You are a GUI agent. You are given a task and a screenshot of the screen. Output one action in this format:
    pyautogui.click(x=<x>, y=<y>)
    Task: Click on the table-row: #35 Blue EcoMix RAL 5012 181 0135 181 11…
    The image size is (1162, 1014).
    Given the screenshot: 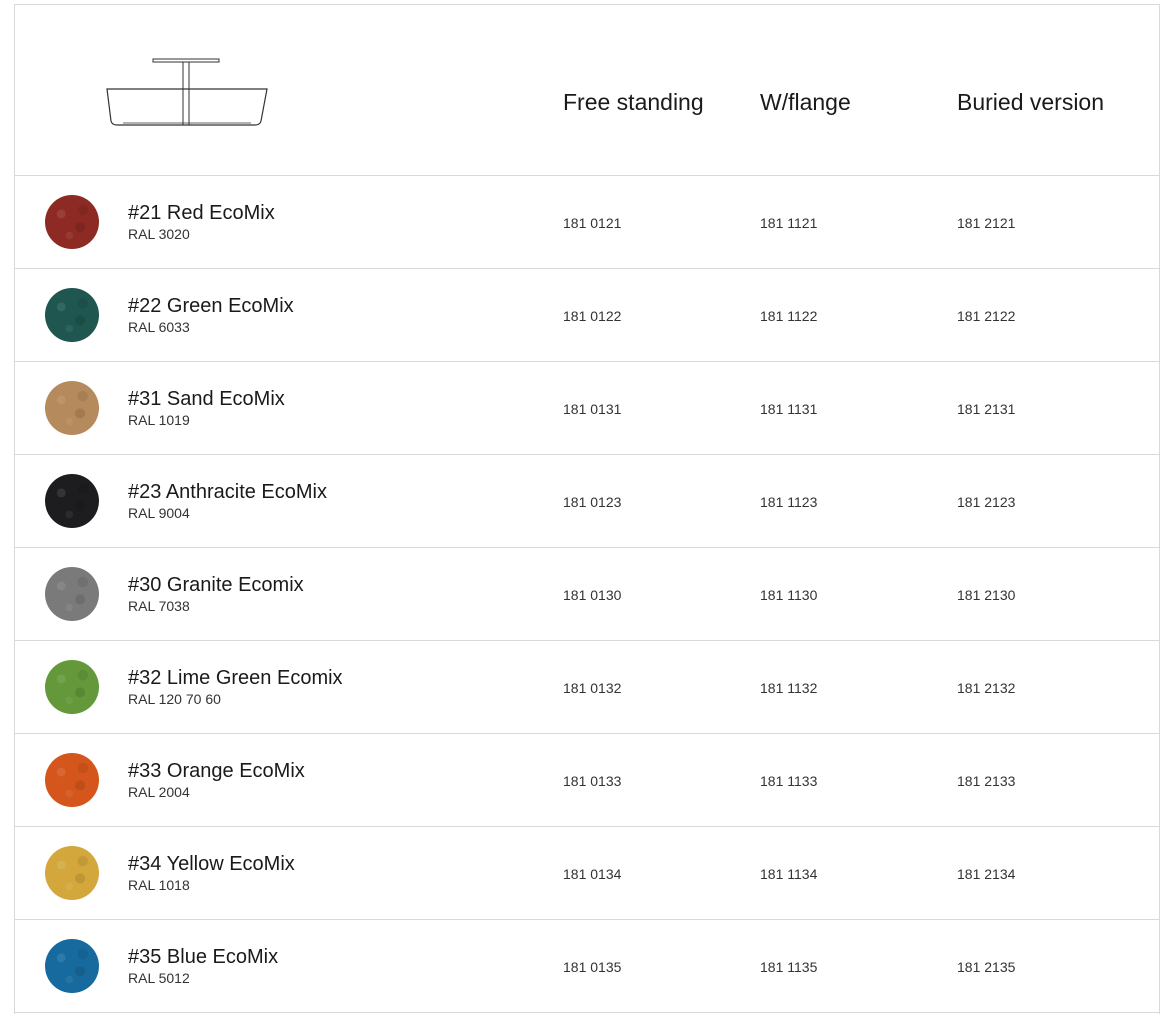 What is the action you would take?
    pyautogui.click(x=587, y=966)
    